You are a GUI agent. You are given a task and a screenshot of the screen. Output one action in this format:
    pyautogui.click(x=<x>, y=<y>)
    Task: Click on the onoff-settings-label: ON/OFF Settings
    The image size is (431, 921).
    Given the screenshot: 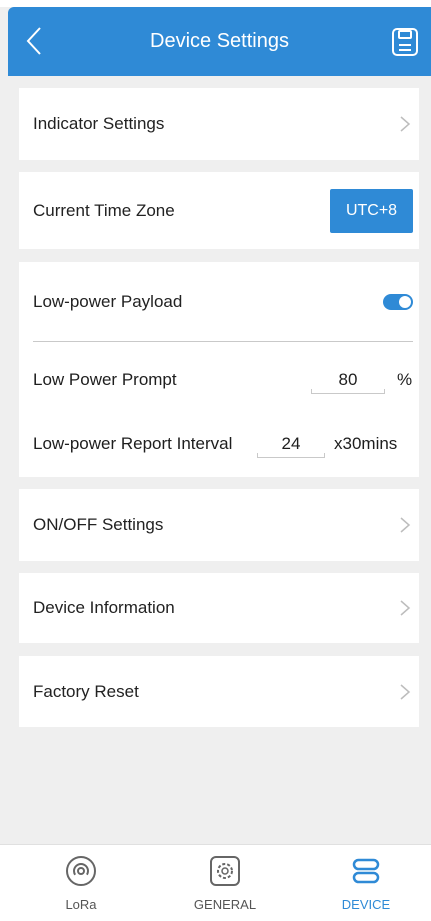 What is the action you would take?
    pyautogui.click(x=98, y=524)
    